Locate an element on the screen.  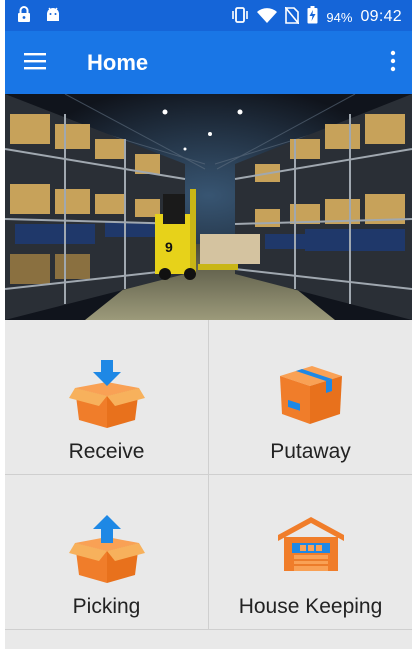
no-sim-icon is located at coordinates (292, 16).